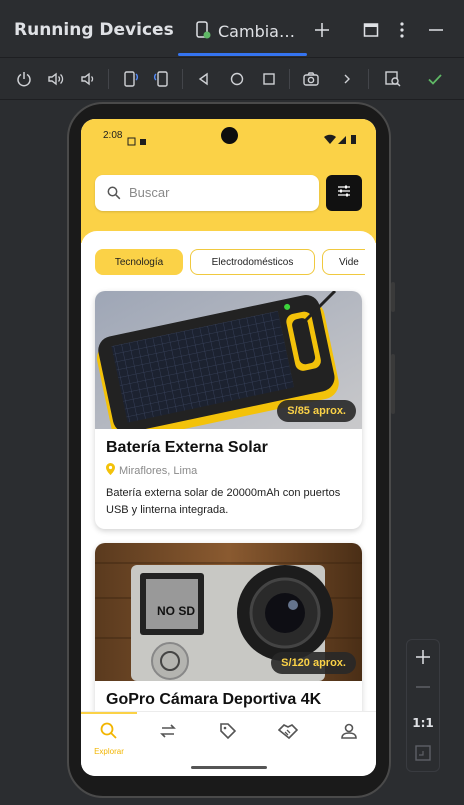 The height and width of the screenshot is (805, 464). What do you see at coordinates (176, 611) in the screenshot?
I see `svg-text: NO SD` at bounding box center [176, 611].